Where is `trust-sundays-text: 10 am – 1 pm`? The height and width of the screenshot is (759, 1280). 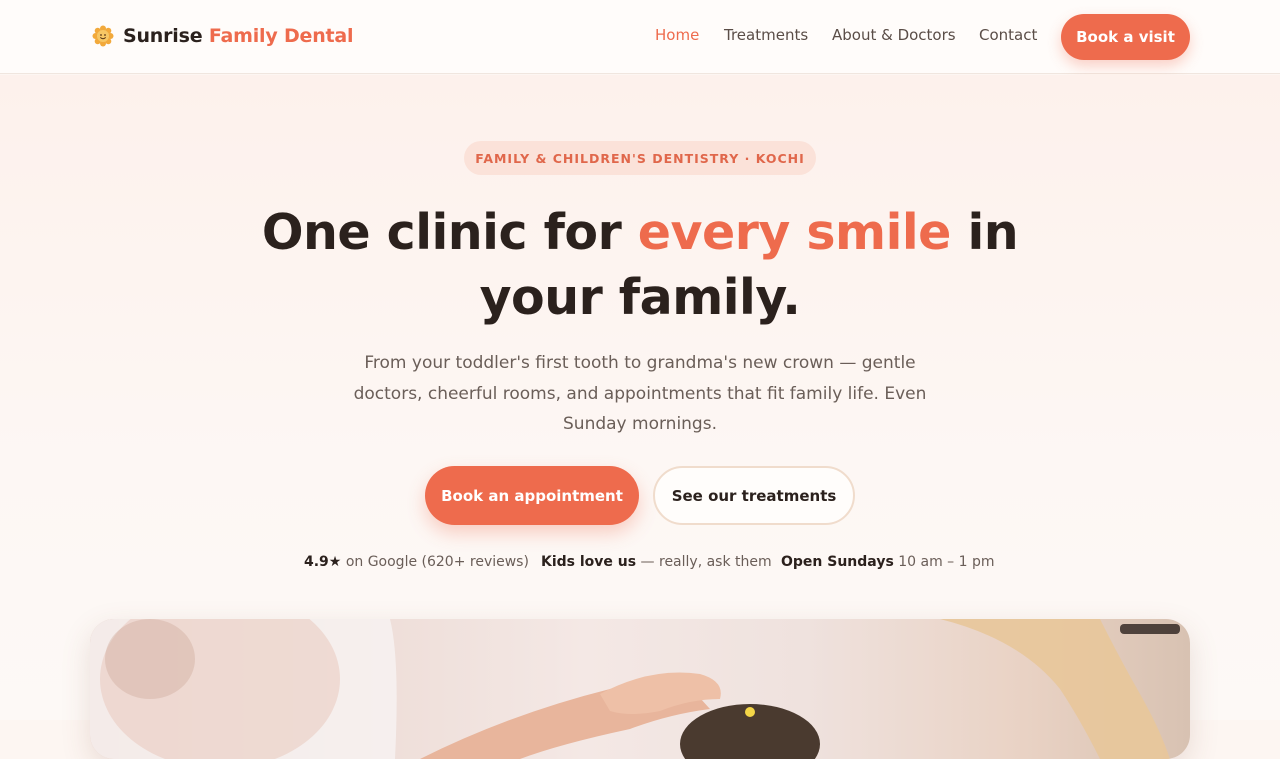
trust-sundays-text: 10 am – 1 pm is located at coordinates (946, 562).